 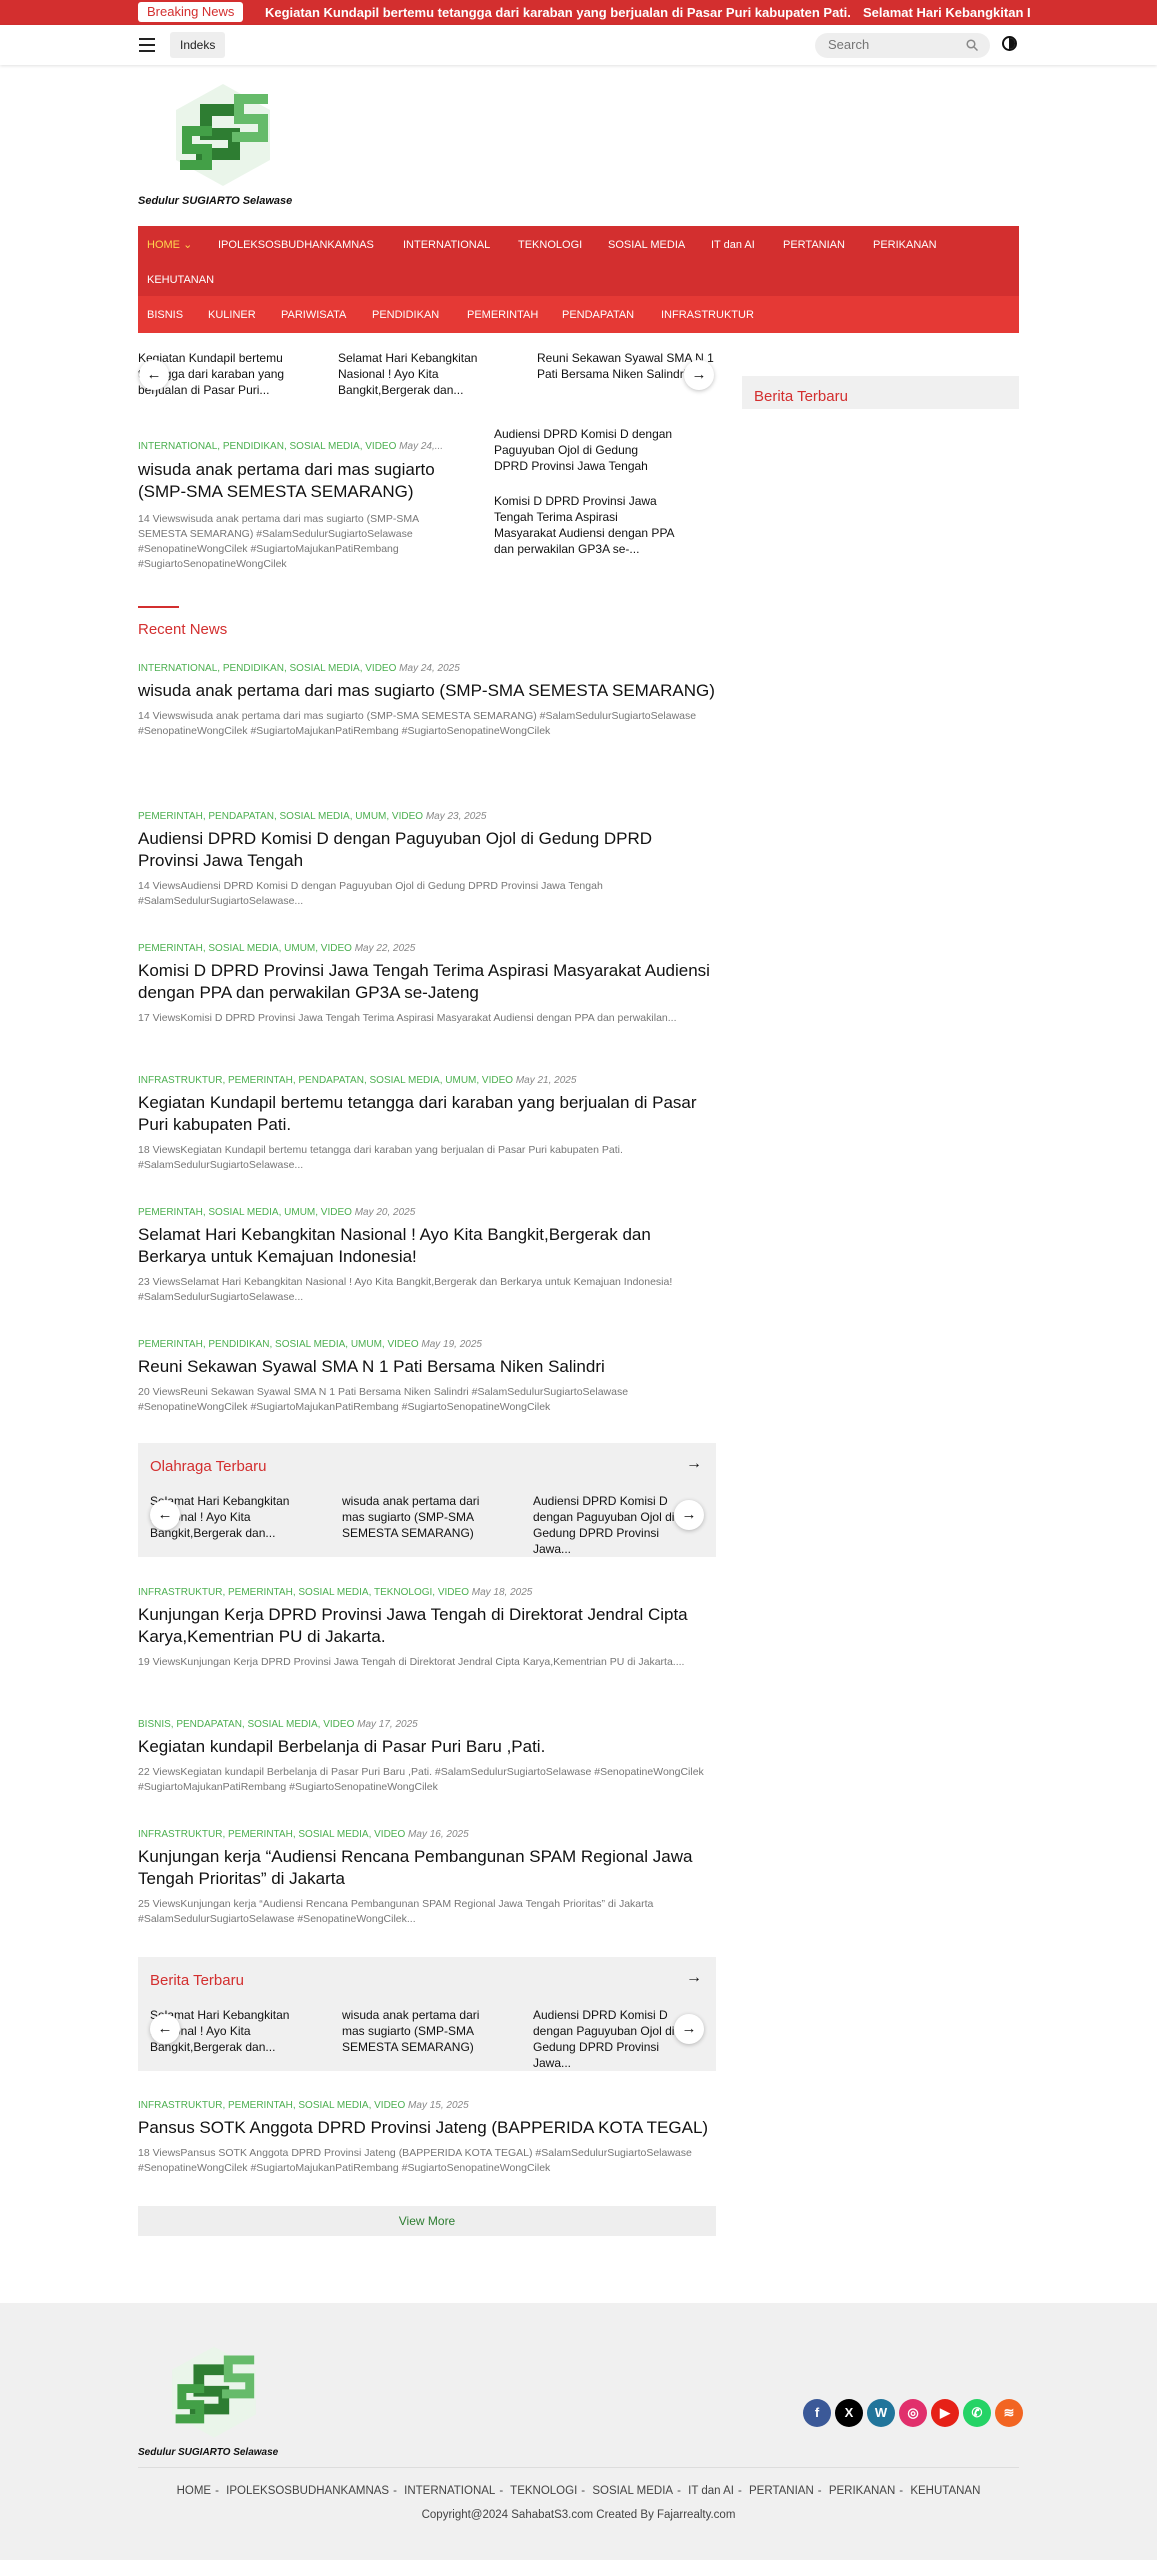 I want to click on nav-pariwisata: PARIWISATA, so click(x=313, y=315).